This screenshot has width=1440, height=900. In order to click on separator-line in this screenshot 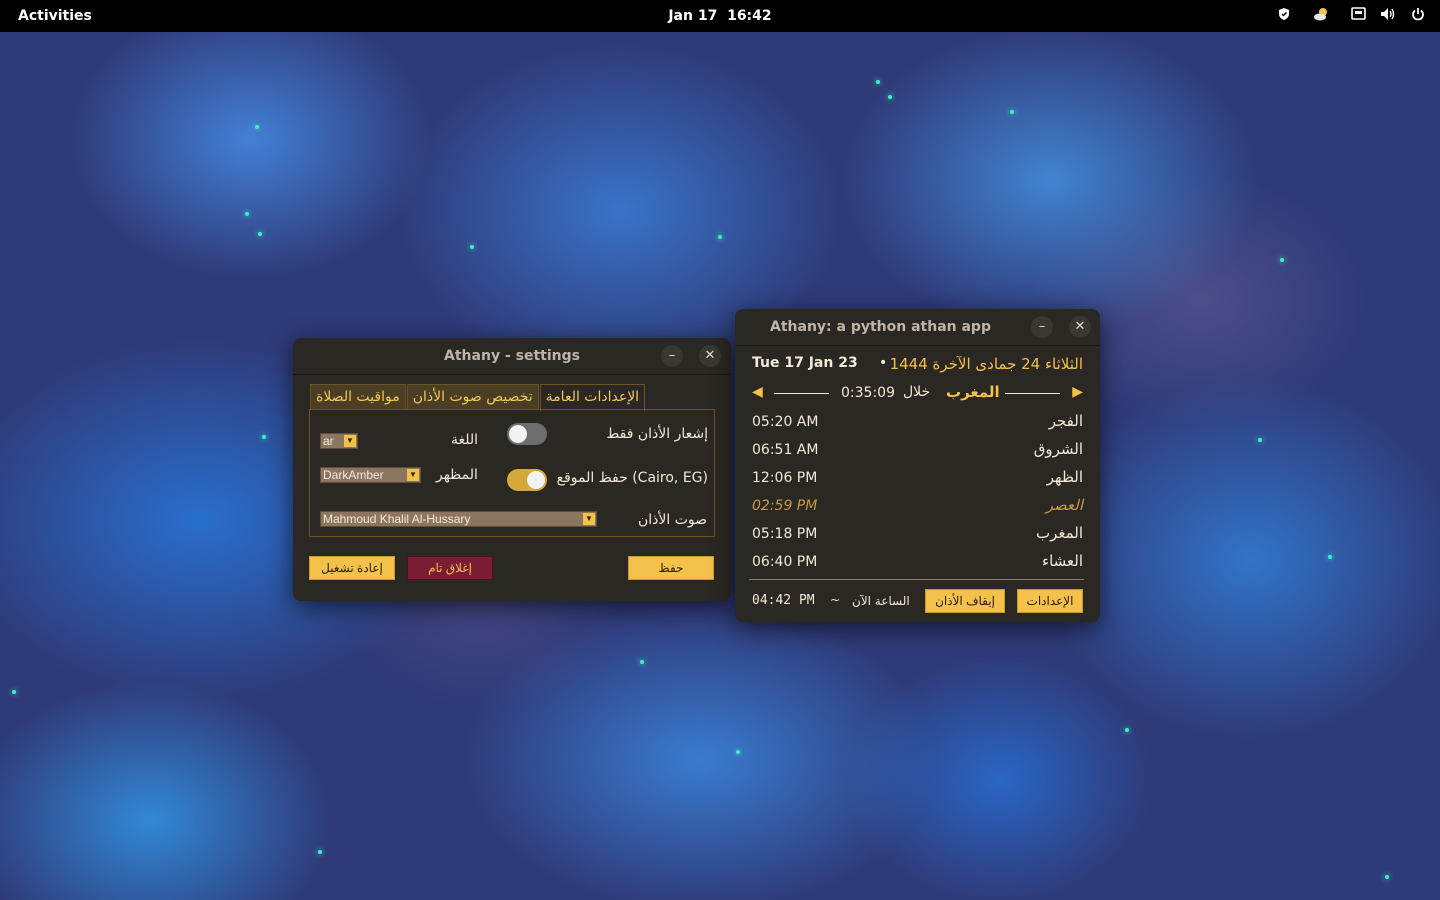, I will do `click(916, 579)`.